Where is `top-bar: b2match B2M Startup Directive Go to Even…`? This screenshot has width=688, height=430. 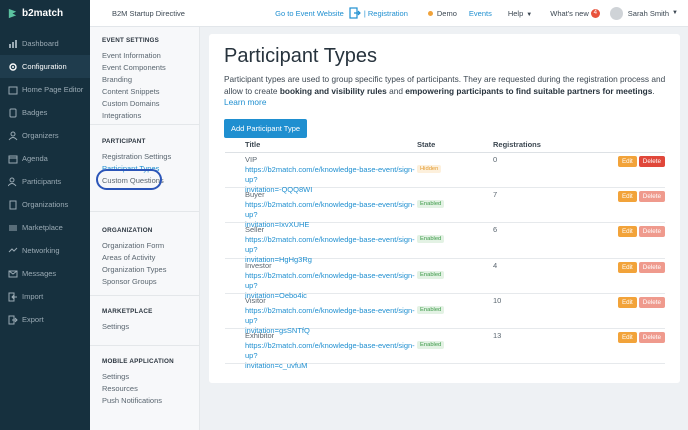
top-bar: b2match B2M Startup Directive Go to Even… is located at coordinates (344, 13).